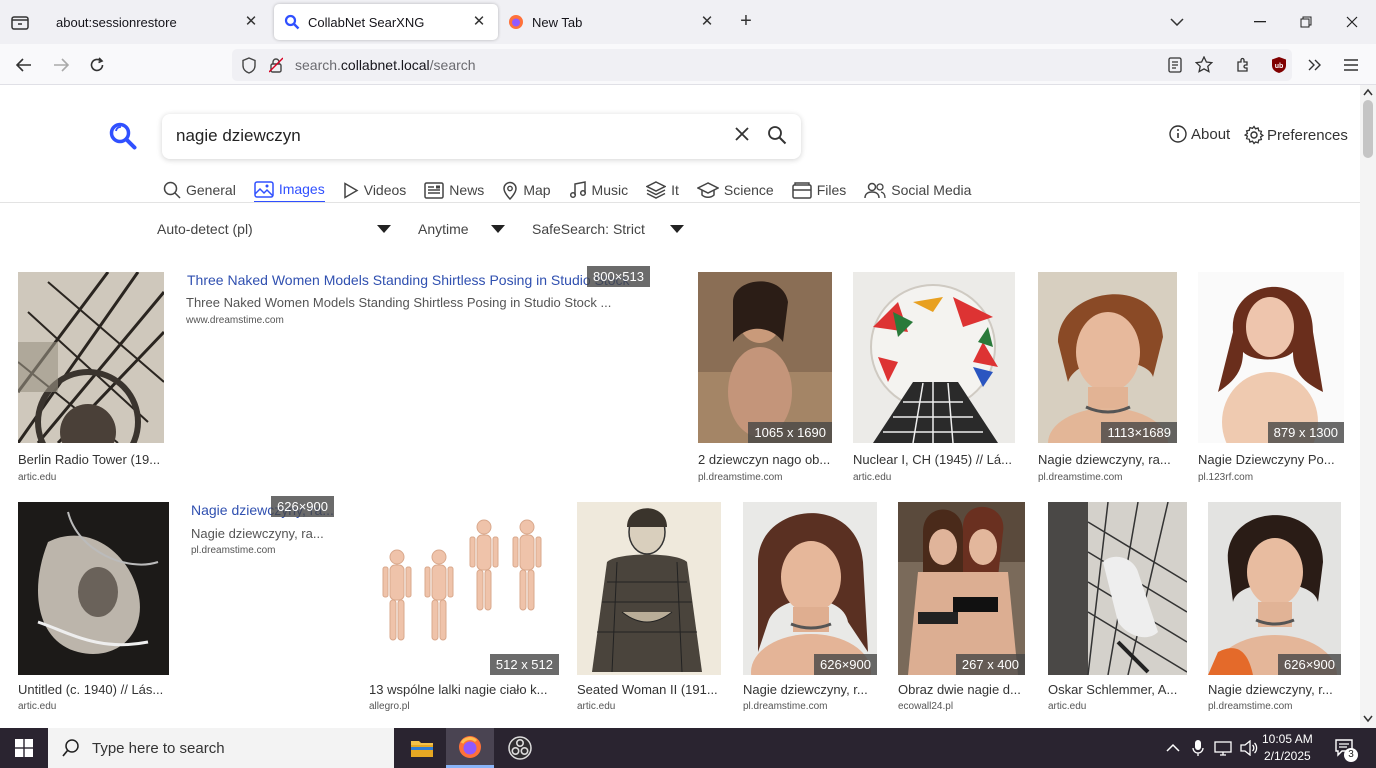 The width and height of the screenshot is (1376, 768). I want to click on scrollbar-thumb, so click(1368, 129).